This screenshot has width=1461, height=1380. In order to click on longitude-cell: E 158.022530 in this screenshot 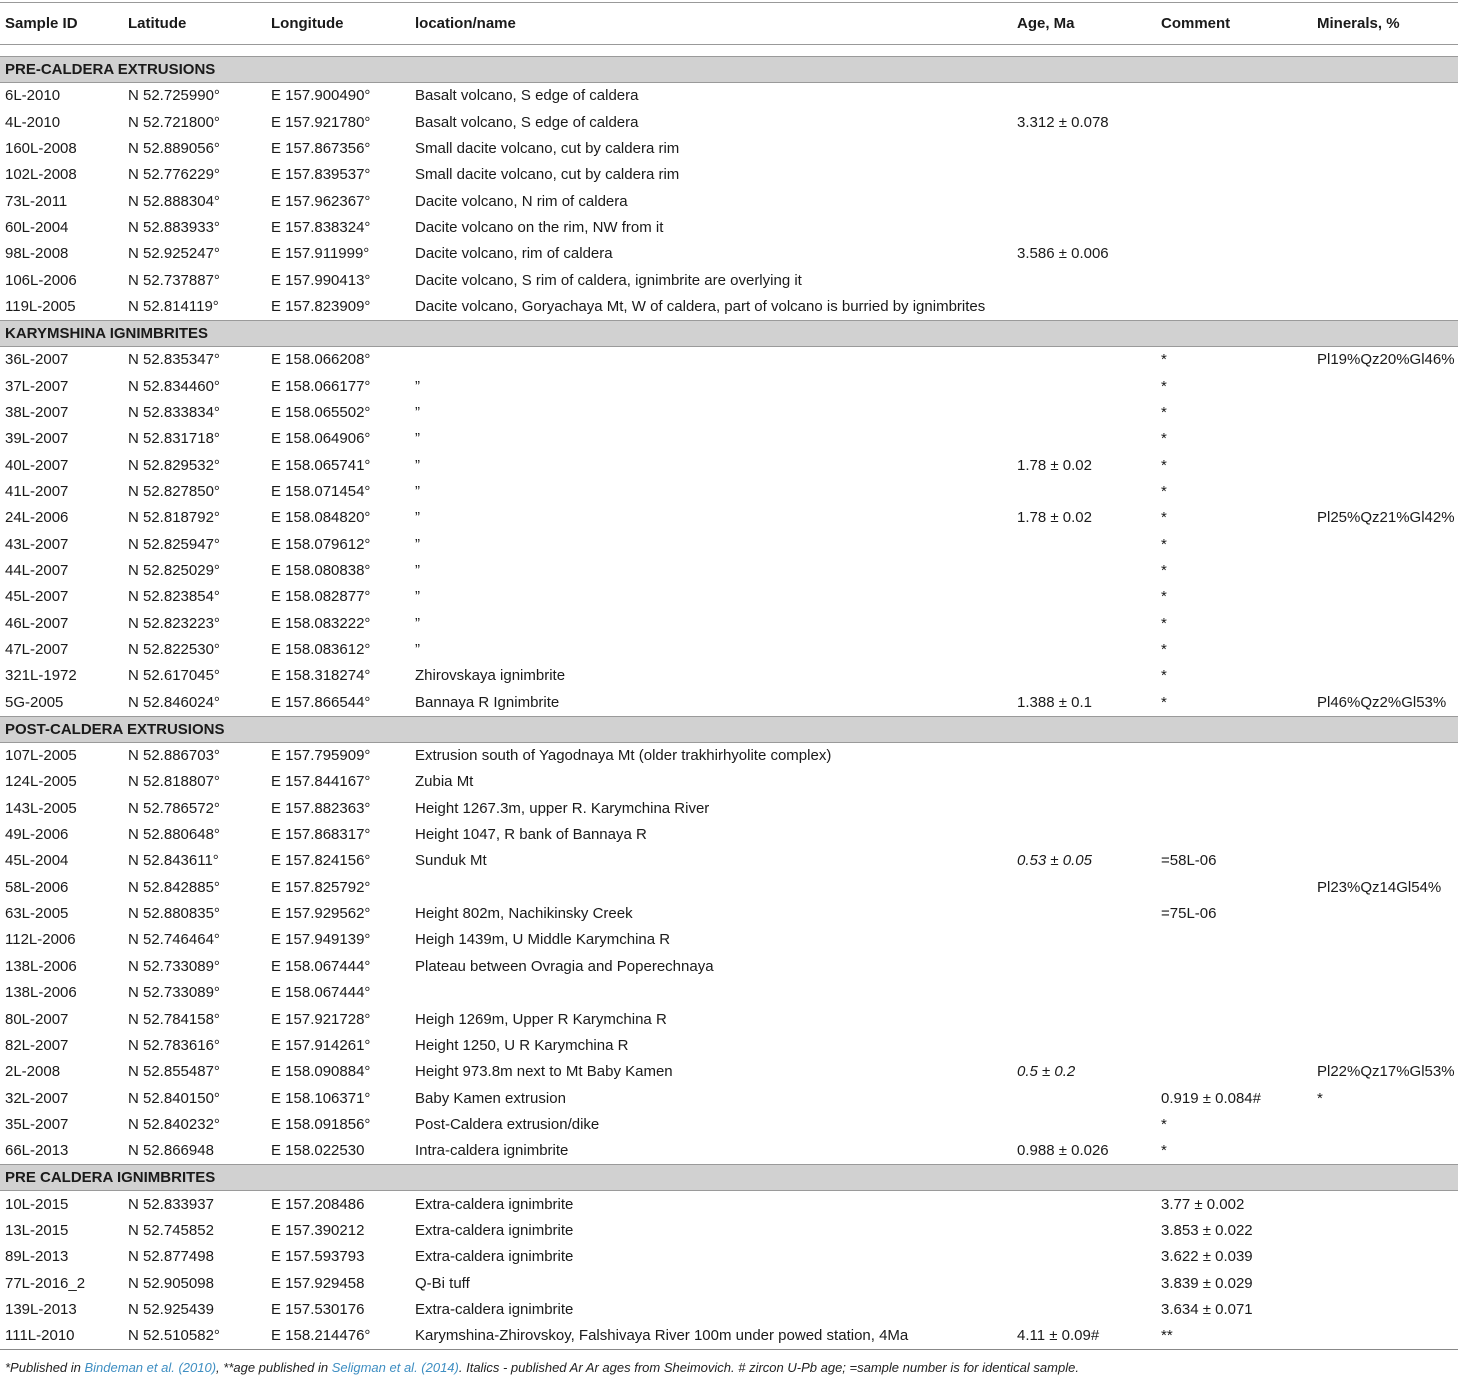, I will do `click(318, 1151)`.